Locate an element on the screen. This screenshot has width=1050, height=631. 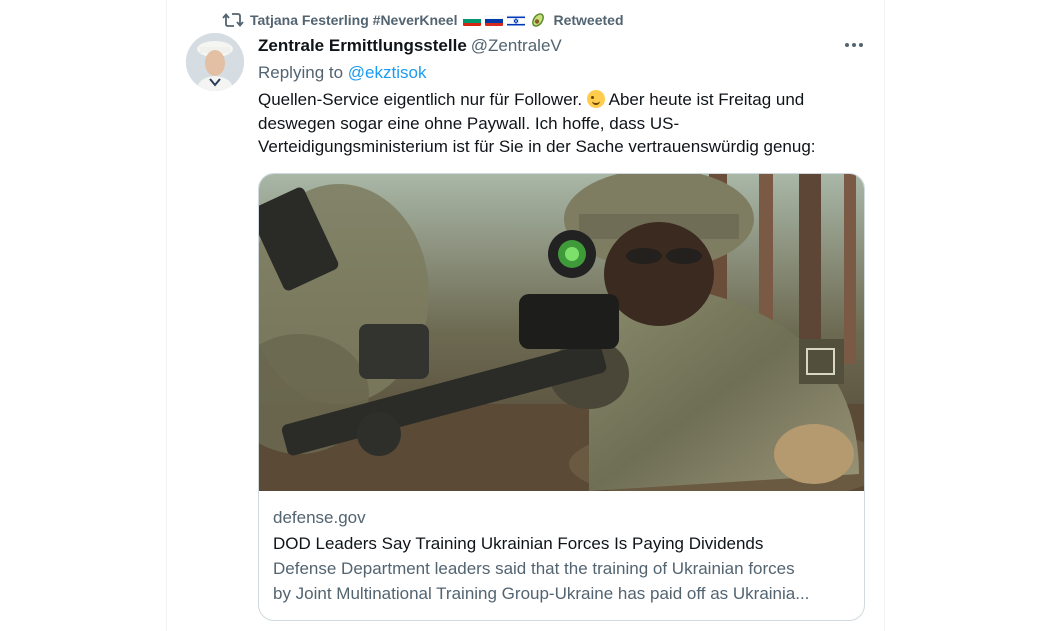
retweeter-name: Tatjana Festerling #NeverKneel is located at coordinates (353, 20).